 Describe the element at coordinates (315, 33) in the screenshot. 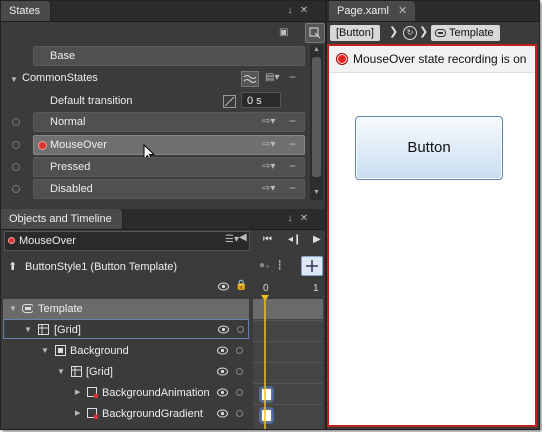

I see `transition-preview-button` at that location.